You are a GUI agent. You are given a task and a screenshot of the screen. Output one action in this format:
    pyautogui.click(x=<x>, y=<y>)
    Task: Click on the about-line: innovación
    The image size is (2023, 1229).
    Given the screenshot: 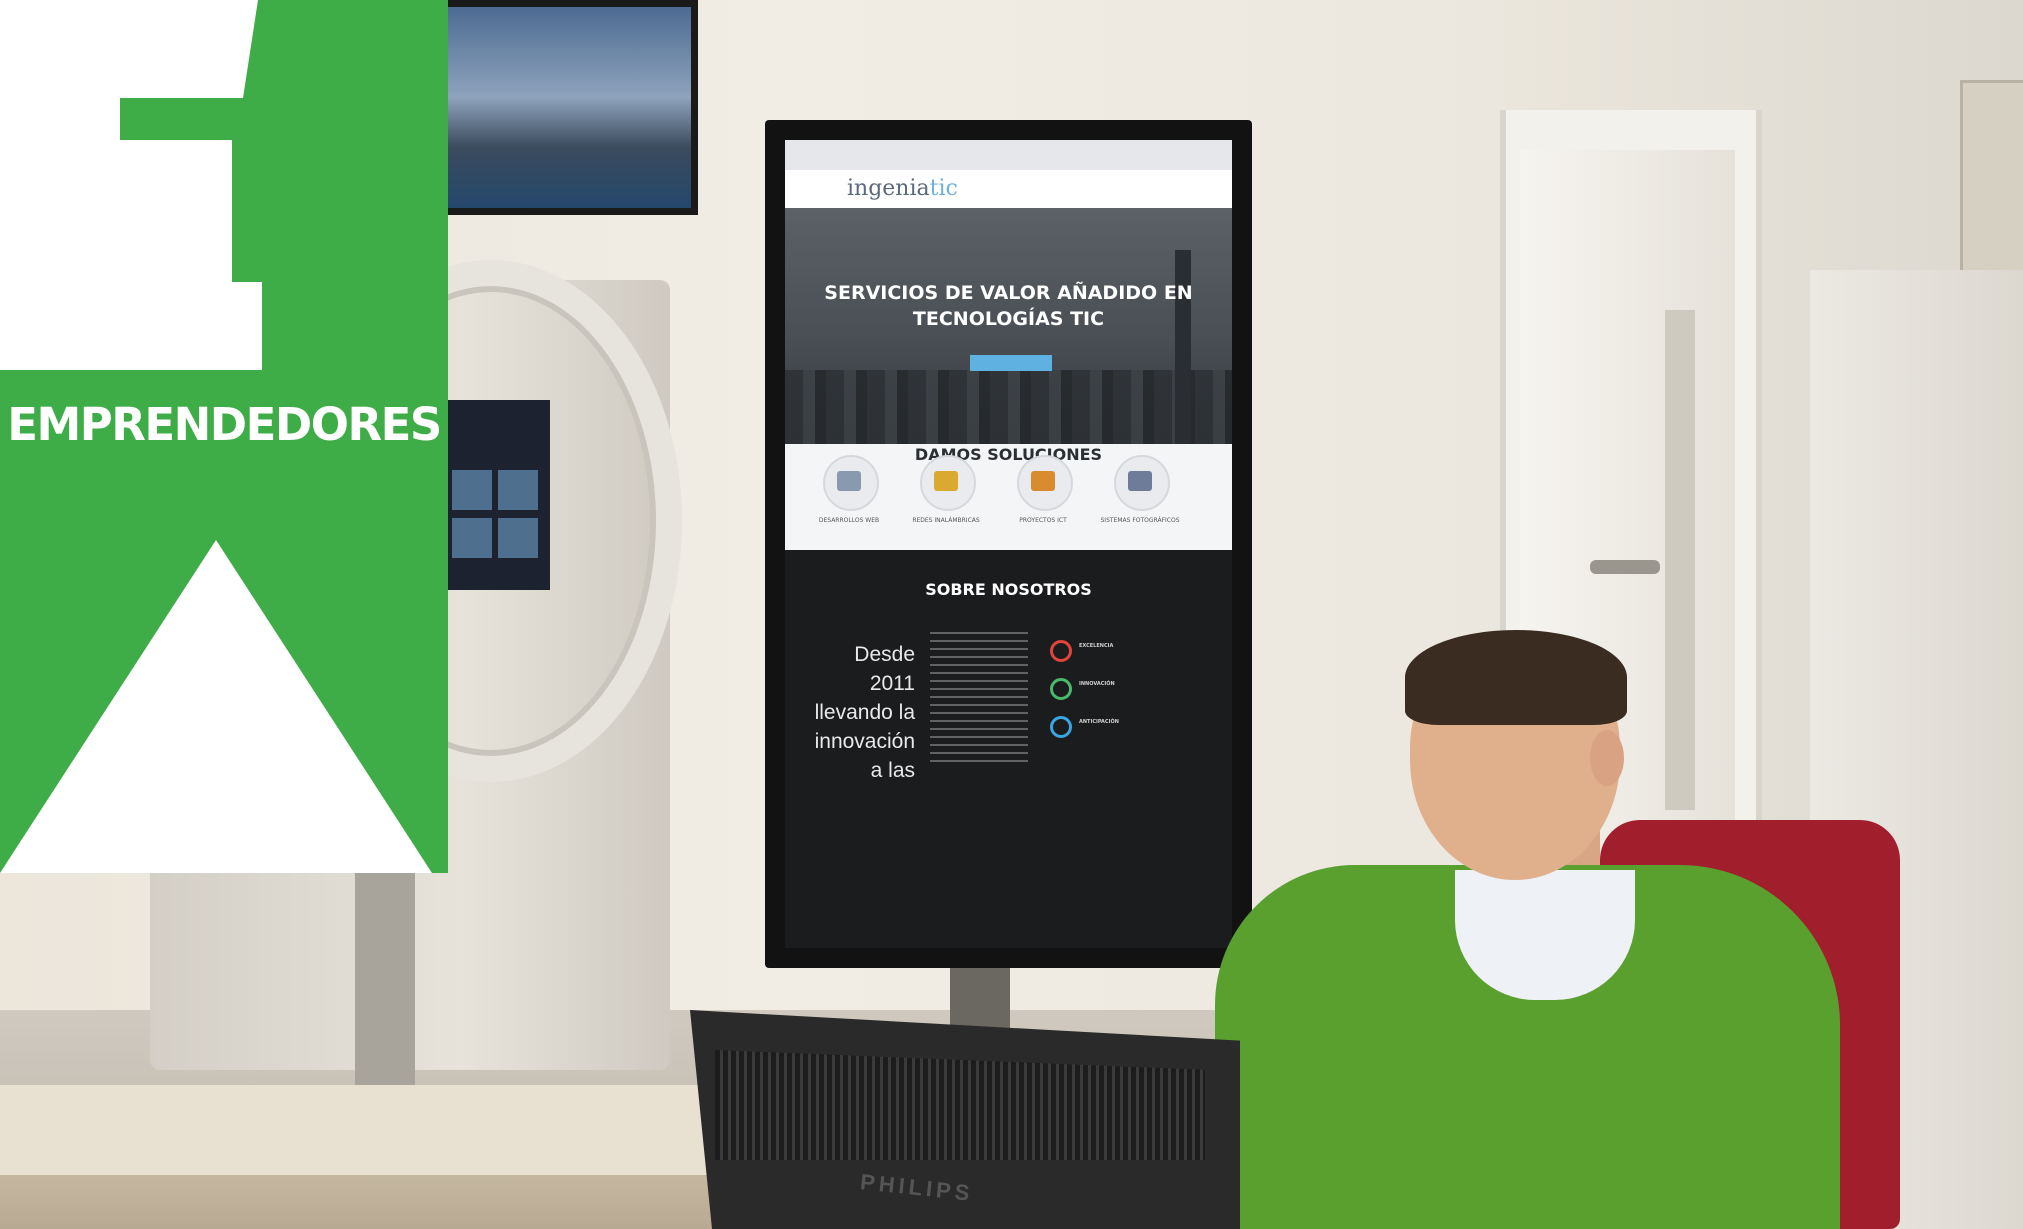 What is the action you would take?
    pyautogui.click(x=864, y=741)
    